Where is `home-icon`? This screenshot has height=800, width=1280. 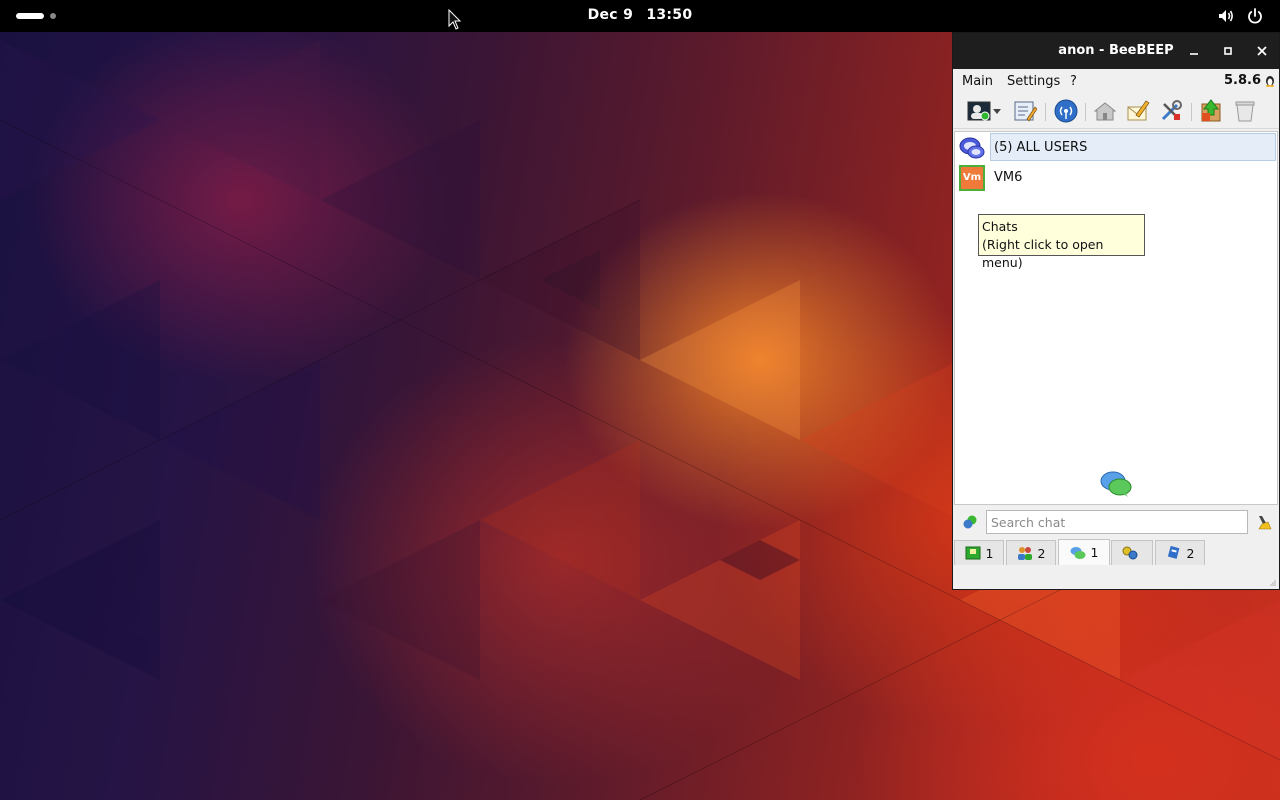
home-icon is located at coordinates (1105, 111).